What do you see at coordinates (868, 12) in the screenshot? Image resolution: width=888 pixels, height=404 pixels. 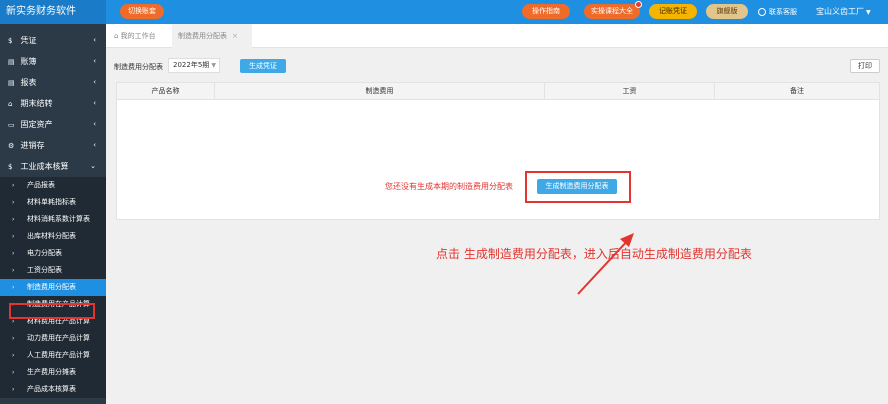 I see `caret-down-icon: ▼` at bounding box center [868, 12].